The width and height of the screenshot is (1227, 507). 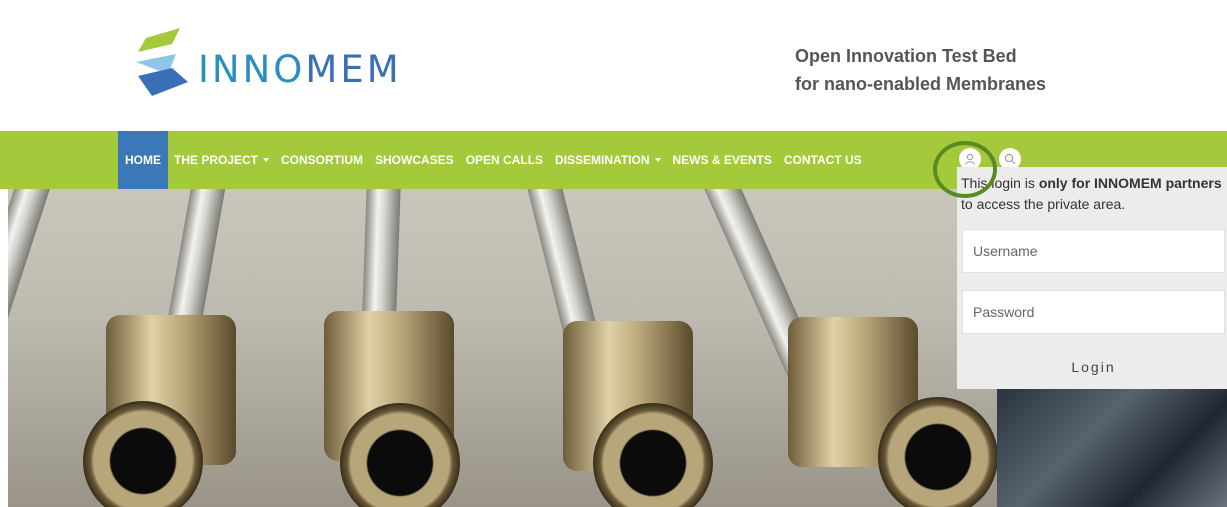 I want to click on nav-item-news-events: NEWS & EVENTS, so click(x=722, y=160).